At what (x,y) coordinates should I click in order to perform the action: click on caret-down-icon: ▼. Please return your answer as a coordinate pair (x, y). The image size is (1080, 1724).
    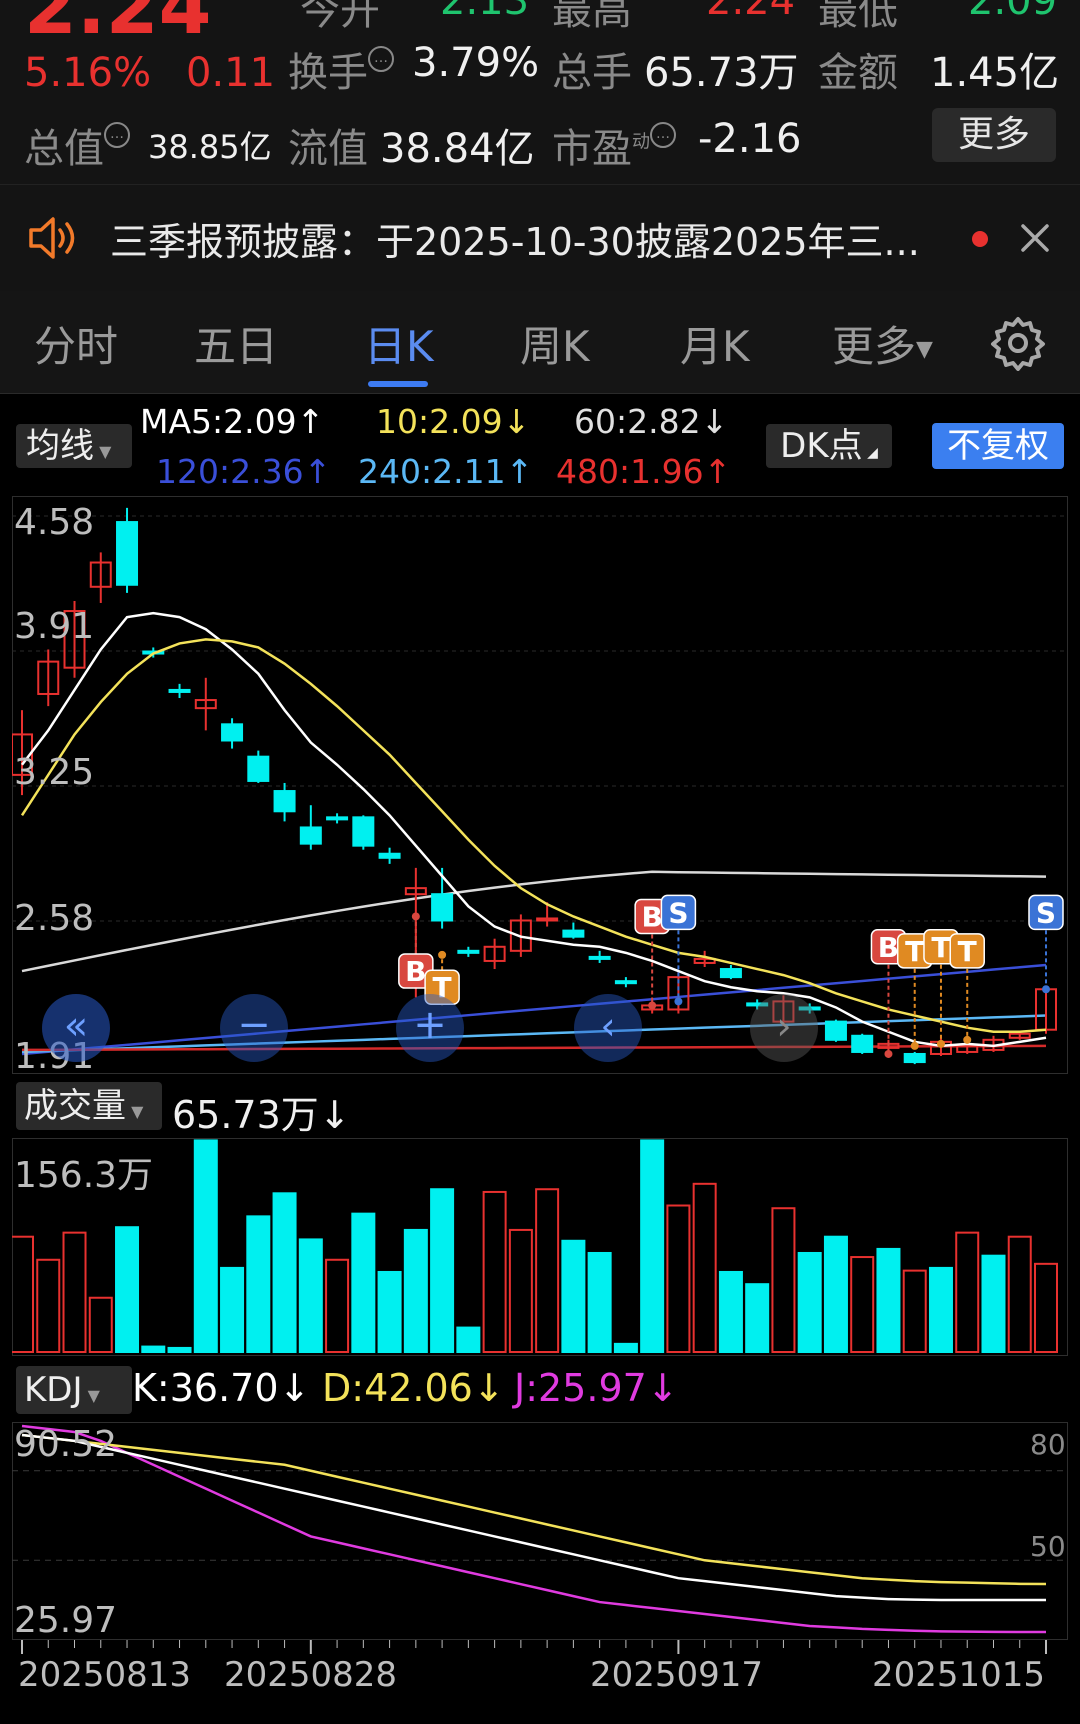
    Looking at the image, I should click on (135, 1111).